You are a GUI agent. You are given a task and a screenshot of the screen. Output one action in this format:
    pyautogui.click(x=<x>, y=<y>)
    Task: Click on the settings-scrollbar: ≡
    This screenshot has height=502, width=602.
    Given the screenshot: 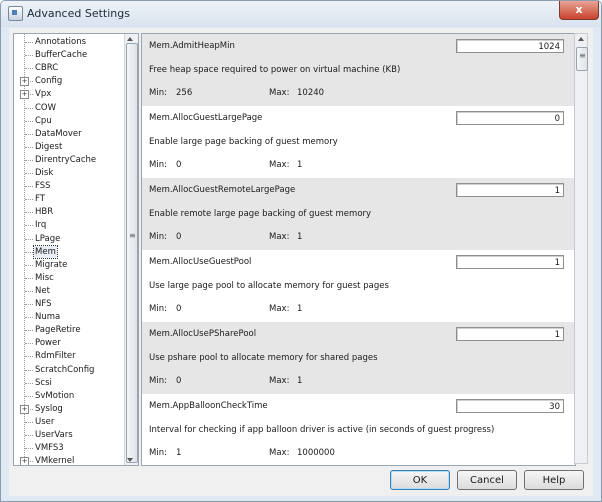 What is the action you would take?
    pyautogui.click(x=581, y=248)
    